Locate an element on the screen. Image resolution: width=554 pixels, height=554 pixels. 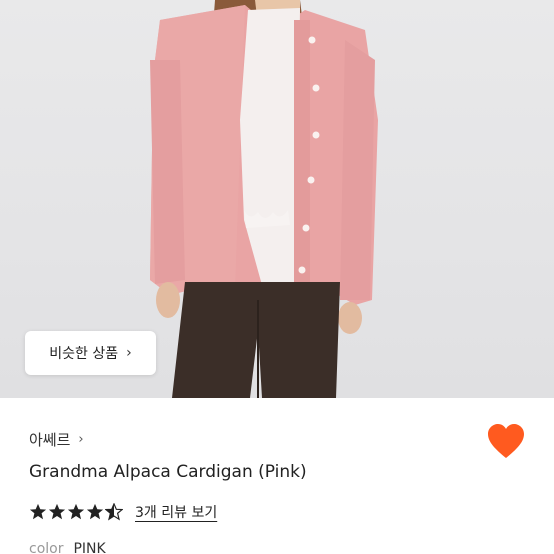
spec-value: PINK is located at coordinates (89, 547).